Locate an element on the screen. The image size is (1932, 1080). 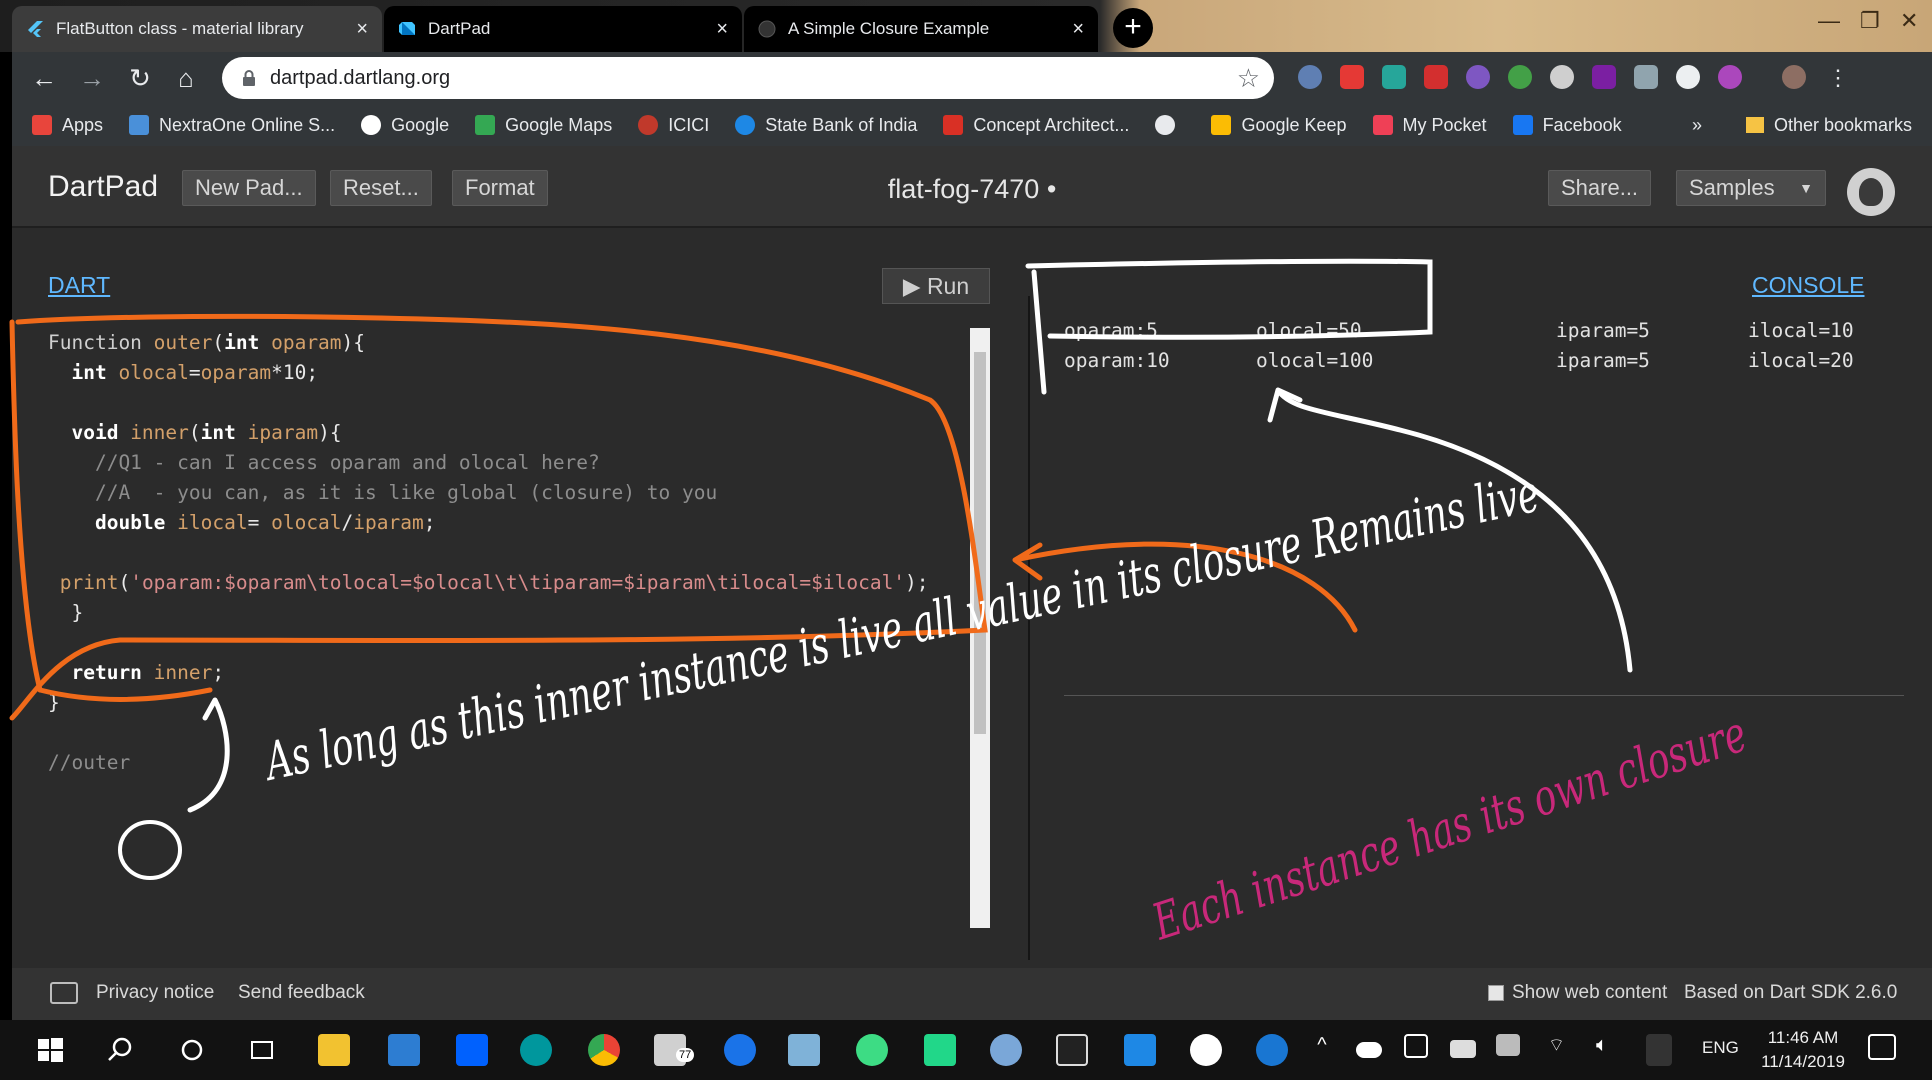
tab-closure-example: A Simple Closure Example × is located at coordinates (921, 29).